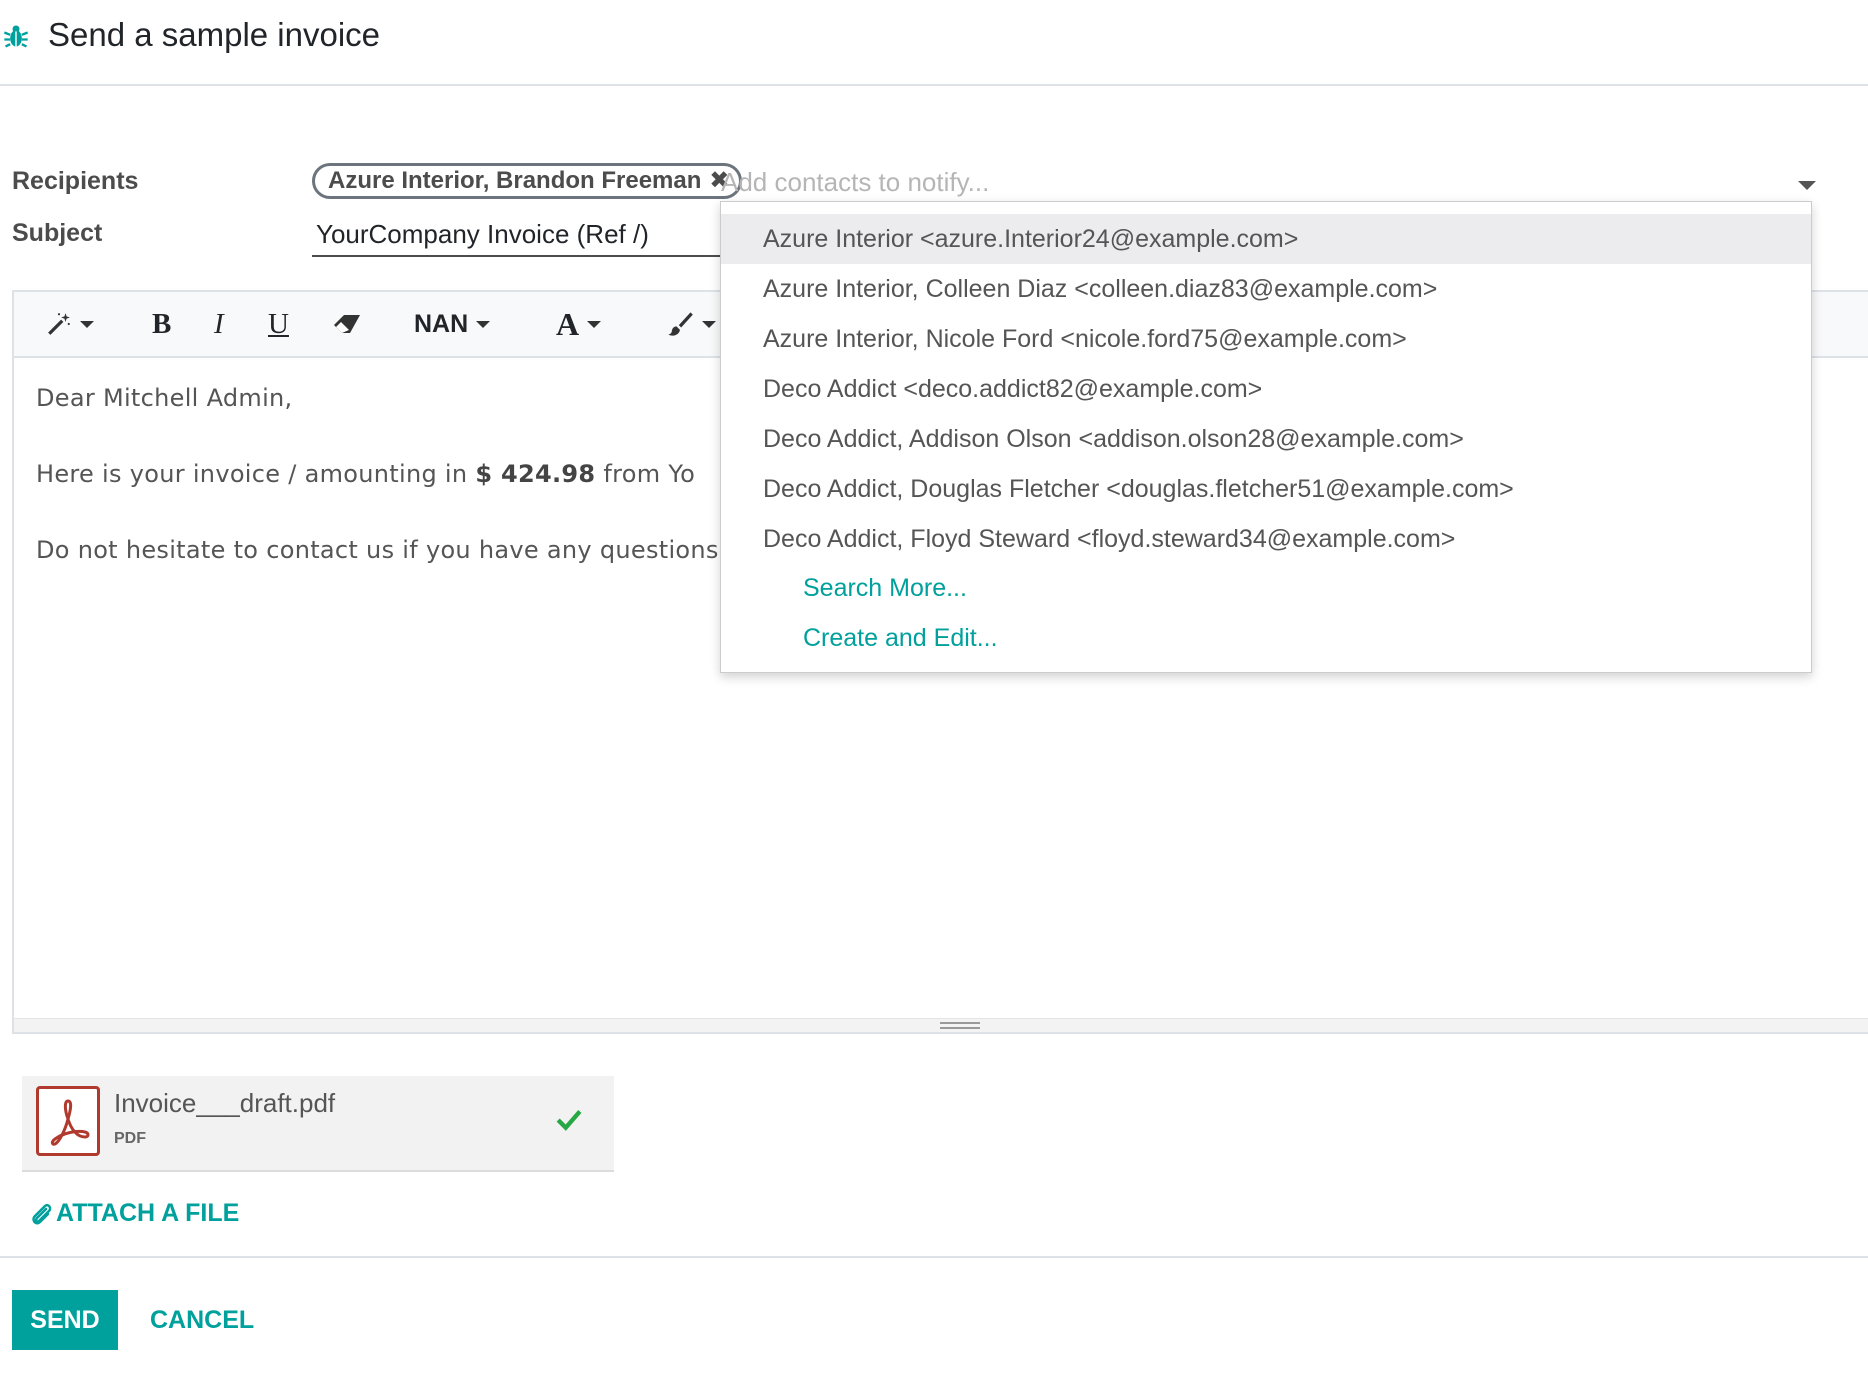  Describe the element at coordinates (68, 1121) in the screenshot. I see `pdf-icon` at that location.